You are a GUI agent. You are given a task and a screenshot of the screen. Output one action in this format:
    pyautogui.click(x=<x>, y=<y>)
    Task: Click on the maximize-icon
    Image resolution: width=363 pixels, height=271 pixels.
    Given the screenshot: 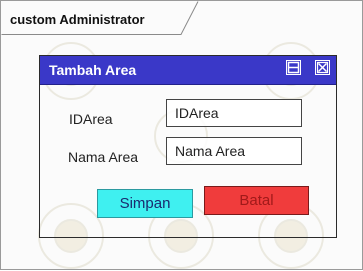 What is the action you would take?
    pyautogui.click(x=293, y=67)
    